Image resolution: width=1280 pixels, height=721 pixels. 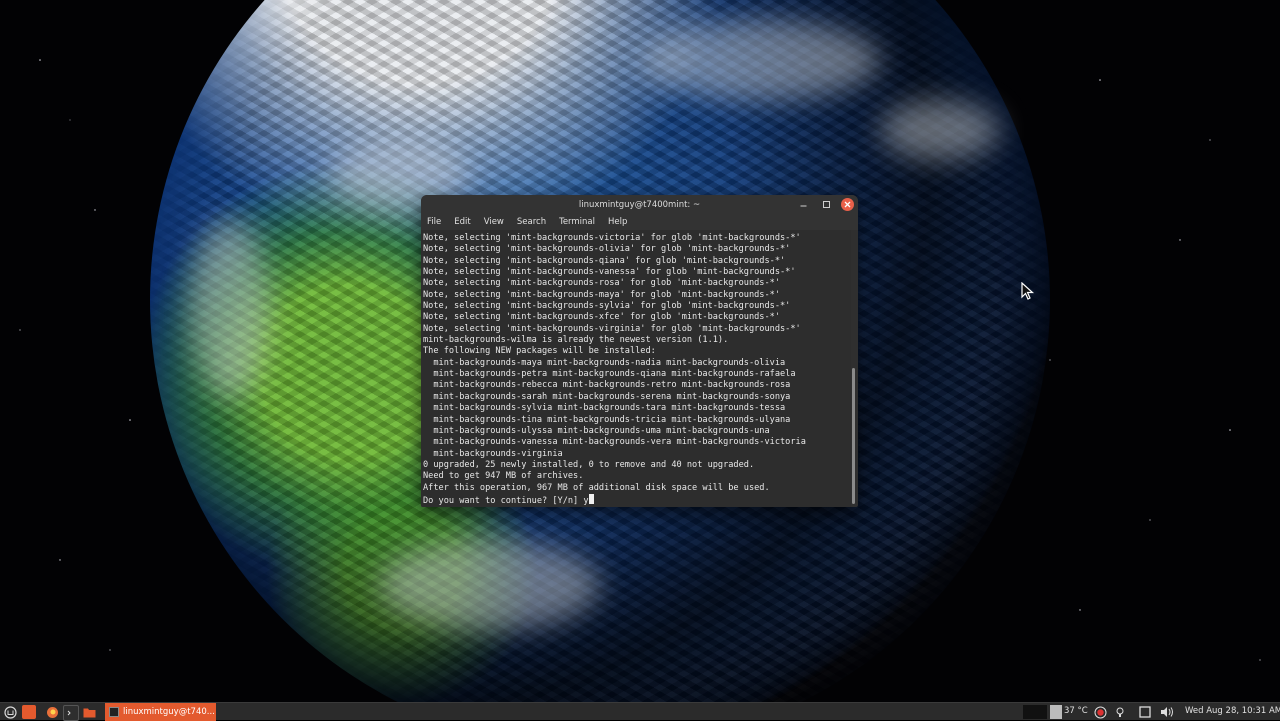 I want to click on window-titlebar: linuxmintguy@t7400mint: ~, so click(x=639, y=204).